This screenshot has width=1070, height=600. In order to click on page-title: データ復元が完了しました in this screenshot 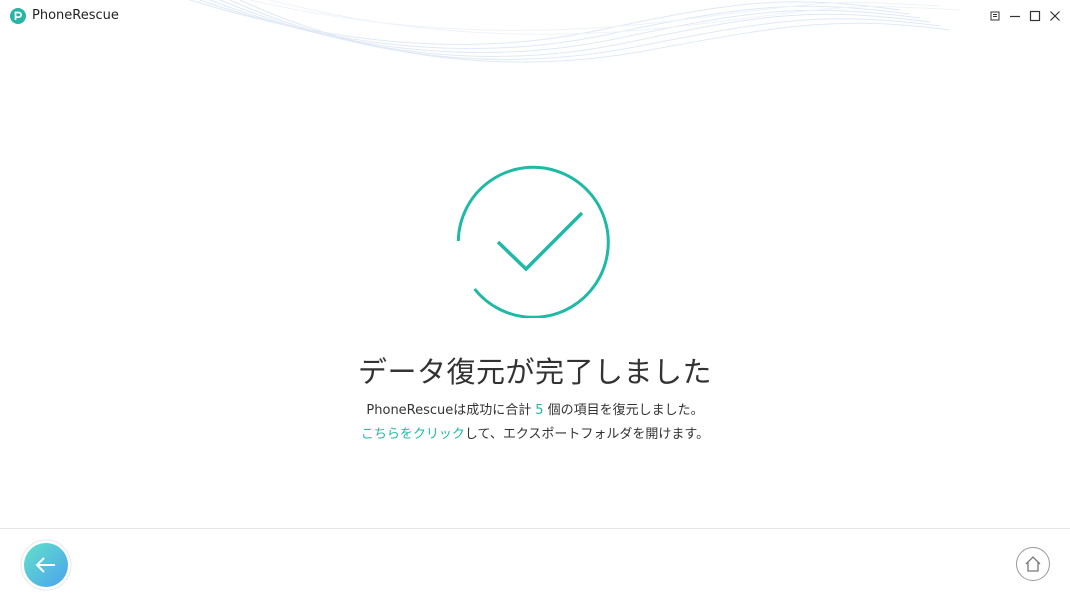, I will do `click(534, 372)`.